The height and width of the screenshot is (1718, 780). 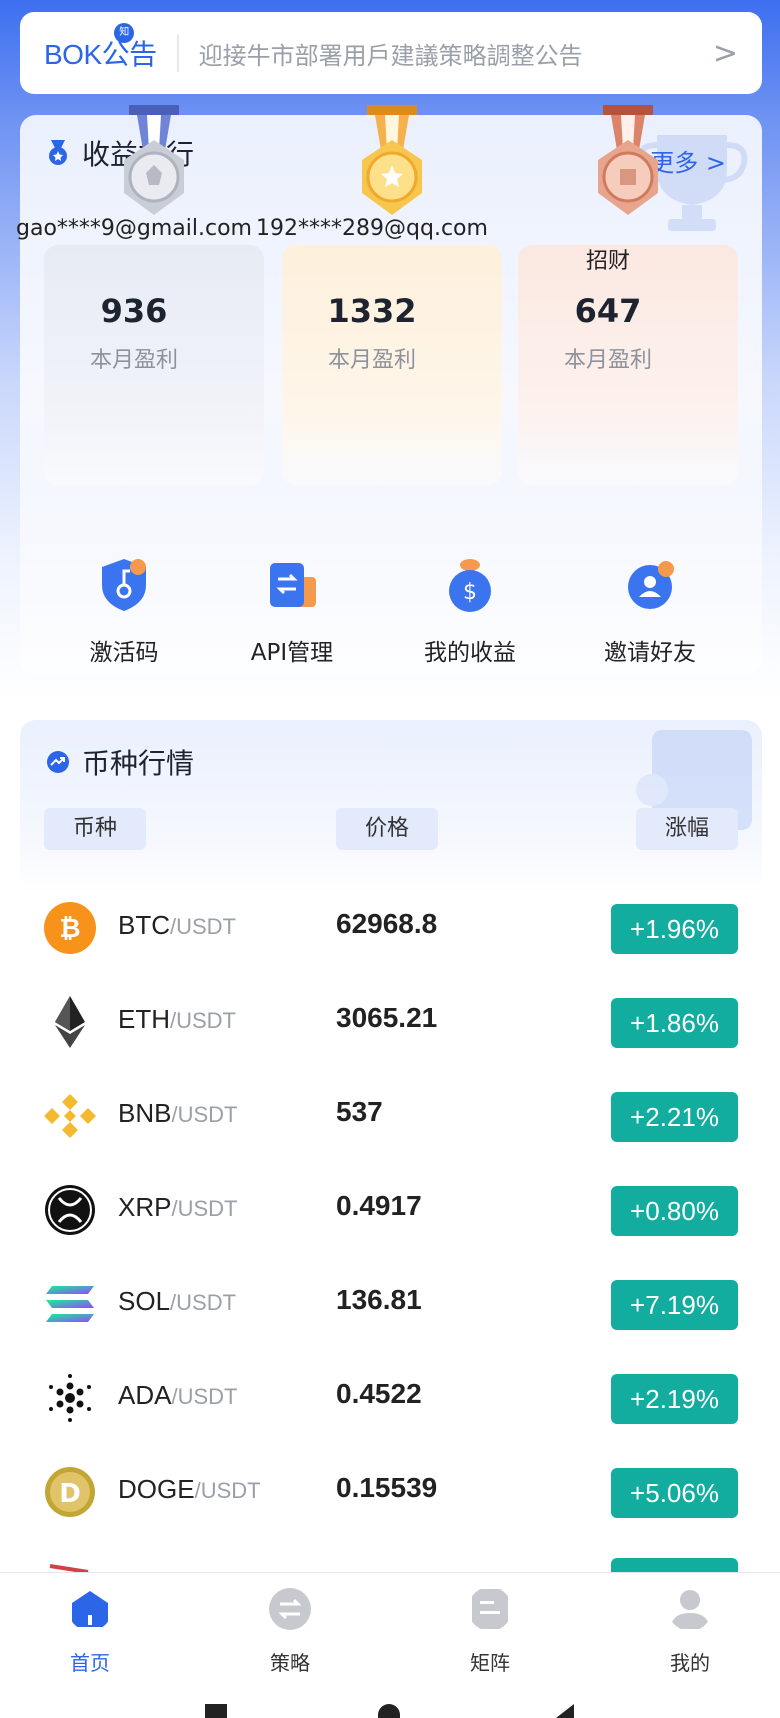 I want to click on tab-mine: 我的, so click(x=690, y=1631).